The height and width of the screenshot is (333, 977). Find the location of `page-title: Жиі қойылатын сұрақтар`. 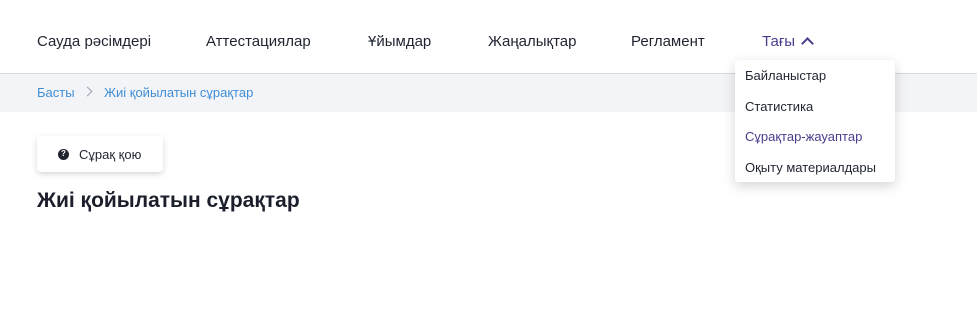

page-title: Жиі қойылатын сұрақтар is located at coordinates (168, 200).